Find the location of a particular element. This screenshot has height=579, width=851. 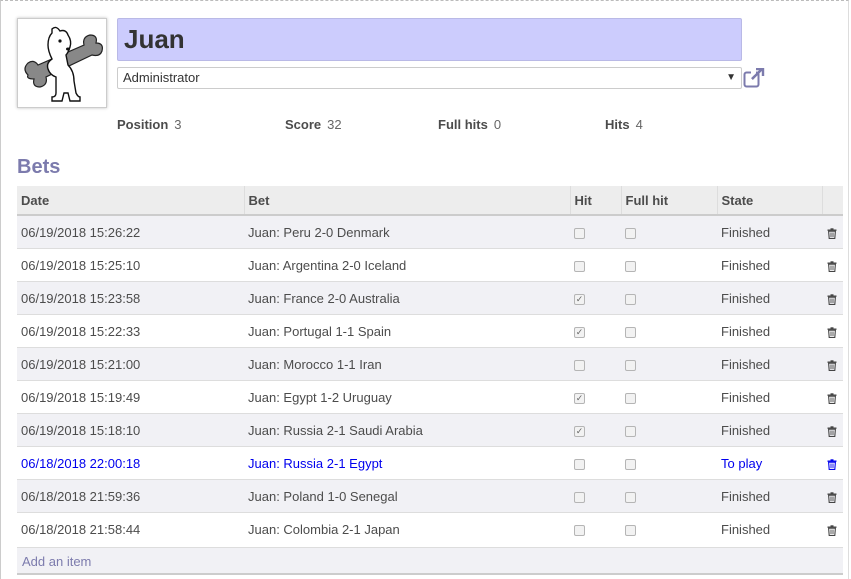

cell-bet: Juan: Russia 2-1 Egypt is located at coordinates (407, 463).